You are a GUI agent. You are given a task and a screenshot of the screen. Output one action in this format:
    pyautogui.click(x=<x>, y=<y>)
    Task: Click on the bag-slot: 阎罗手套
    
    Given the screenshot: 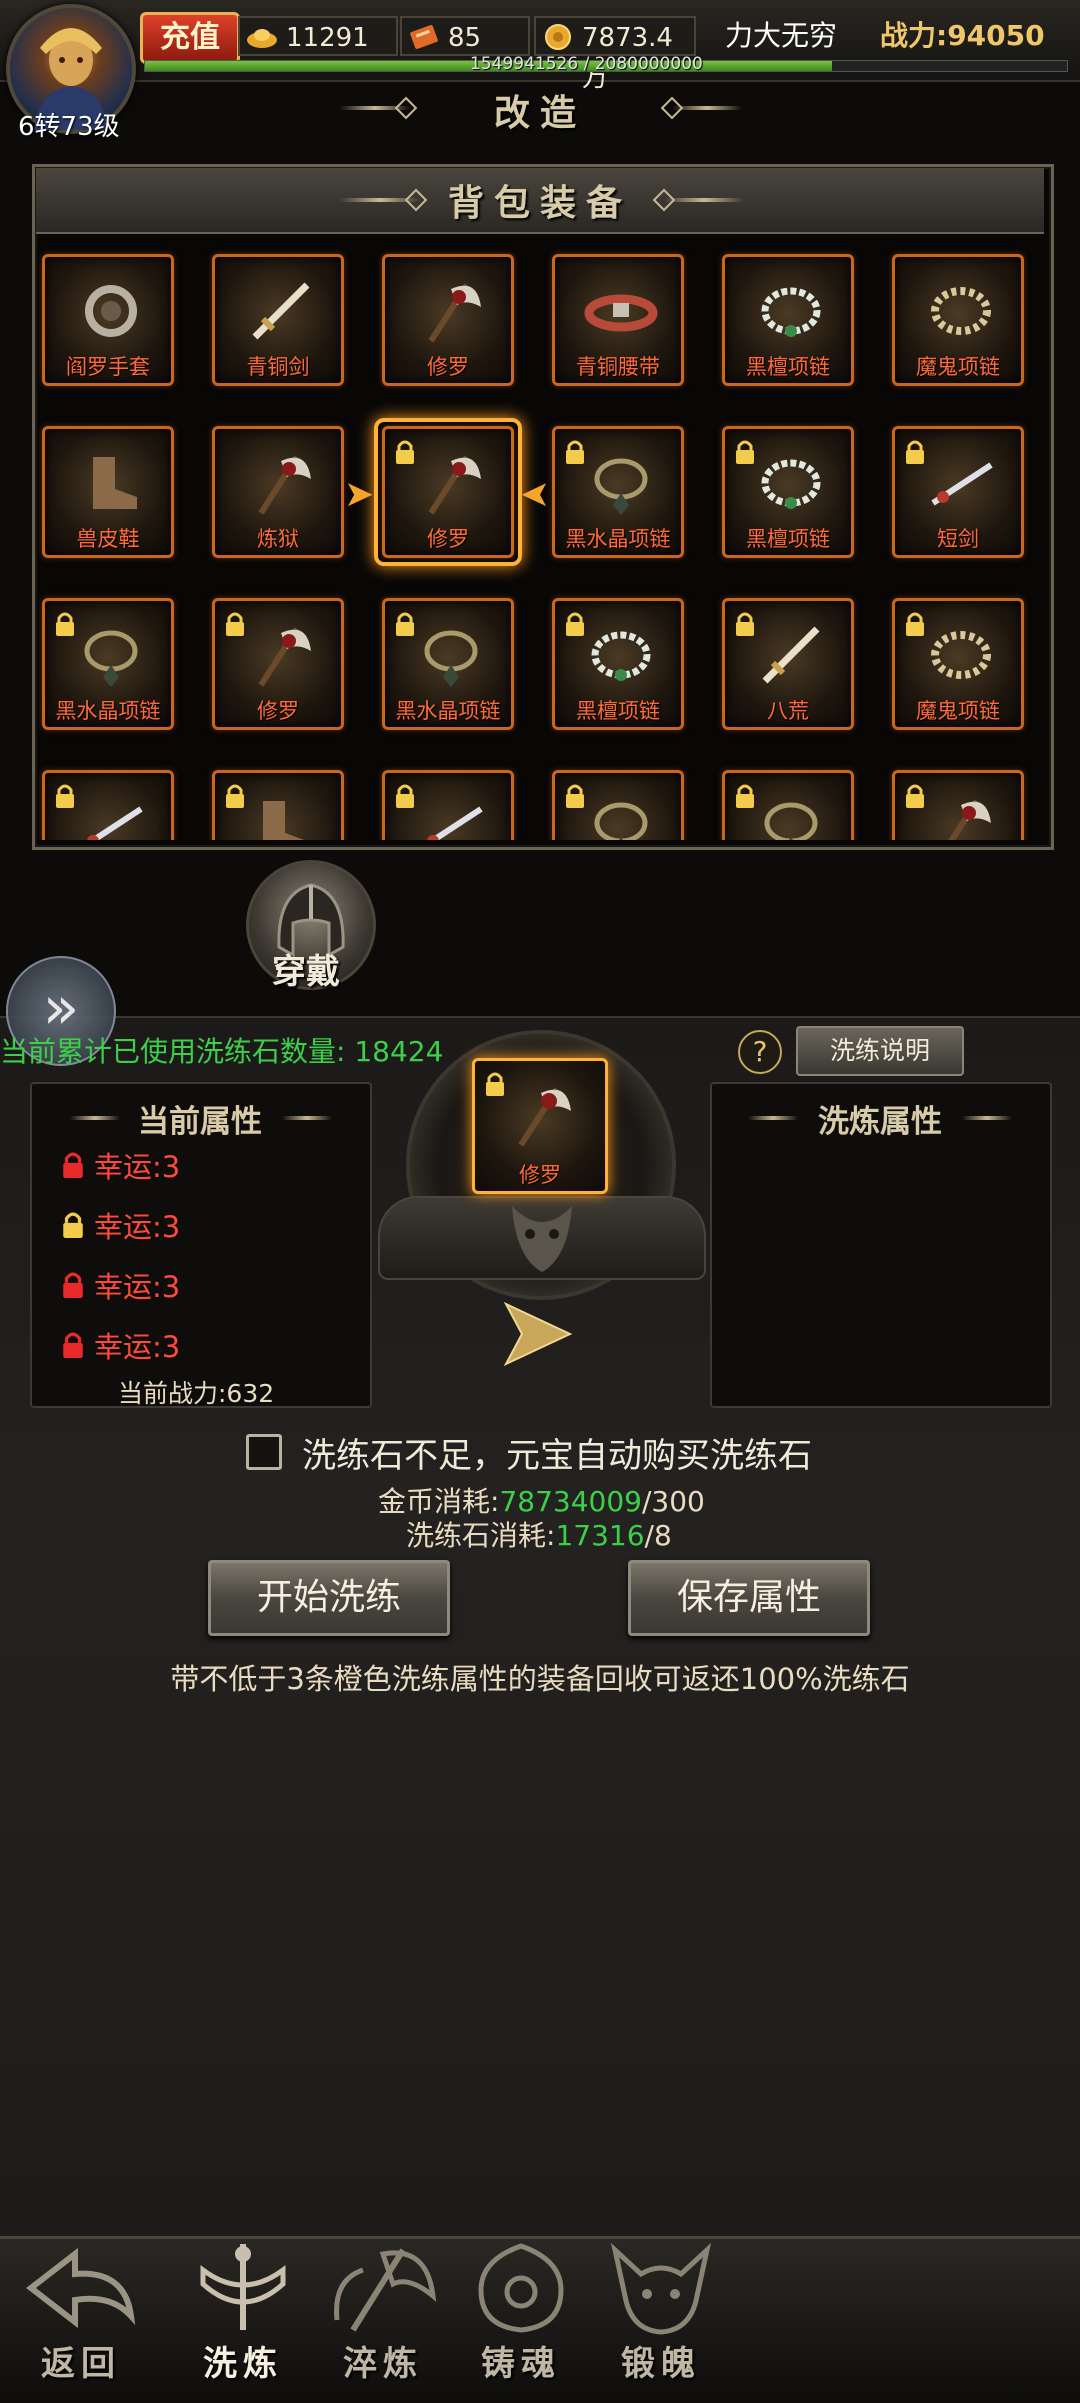 What is the action you would take?
    pyautogui.click(x=108, y=320)
    